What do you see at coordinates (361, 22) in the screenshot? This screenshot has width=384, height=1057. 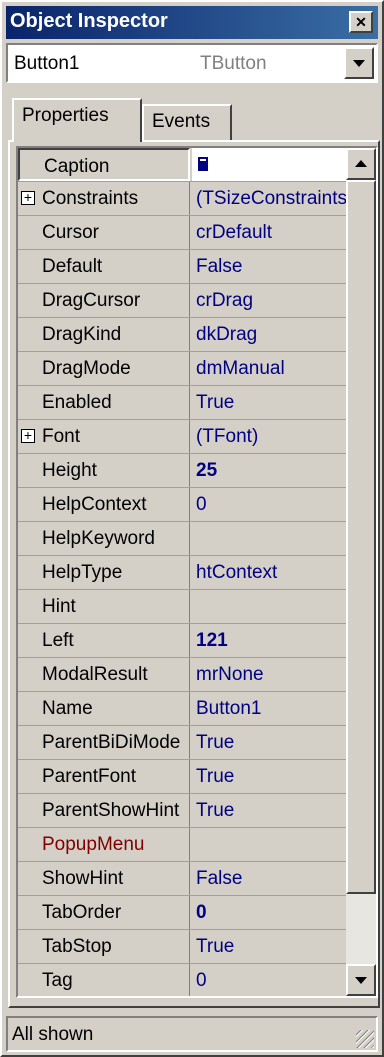 I see `close-icon: ✕` at bounding box center [361, 22].